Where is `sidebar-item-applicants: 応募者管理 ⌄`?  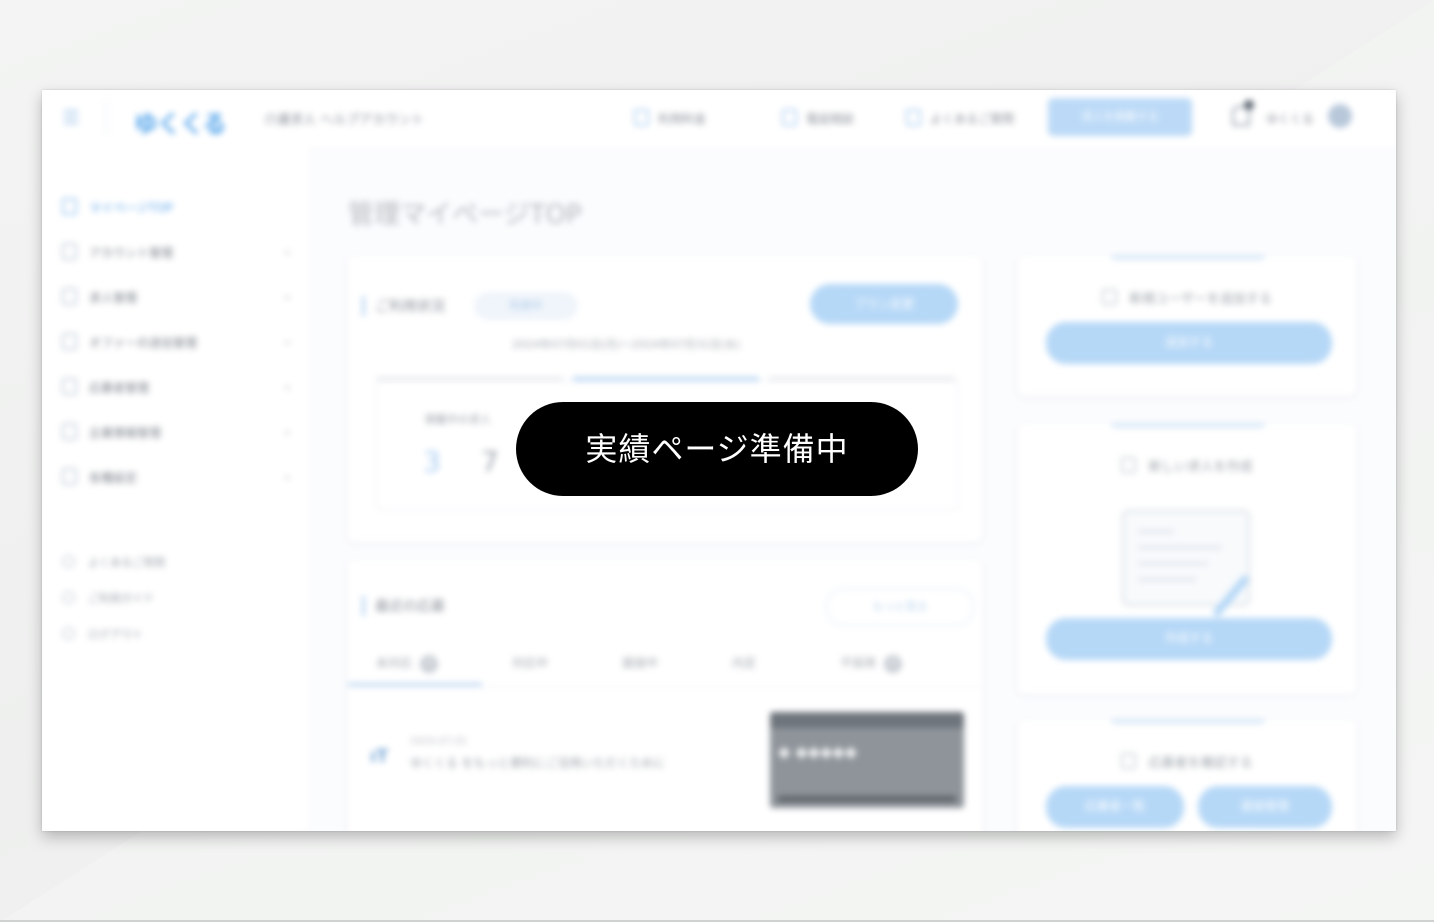 sidebar-item-applicants: 応募者管理 ⌄ is located at coordinates (177, 388).